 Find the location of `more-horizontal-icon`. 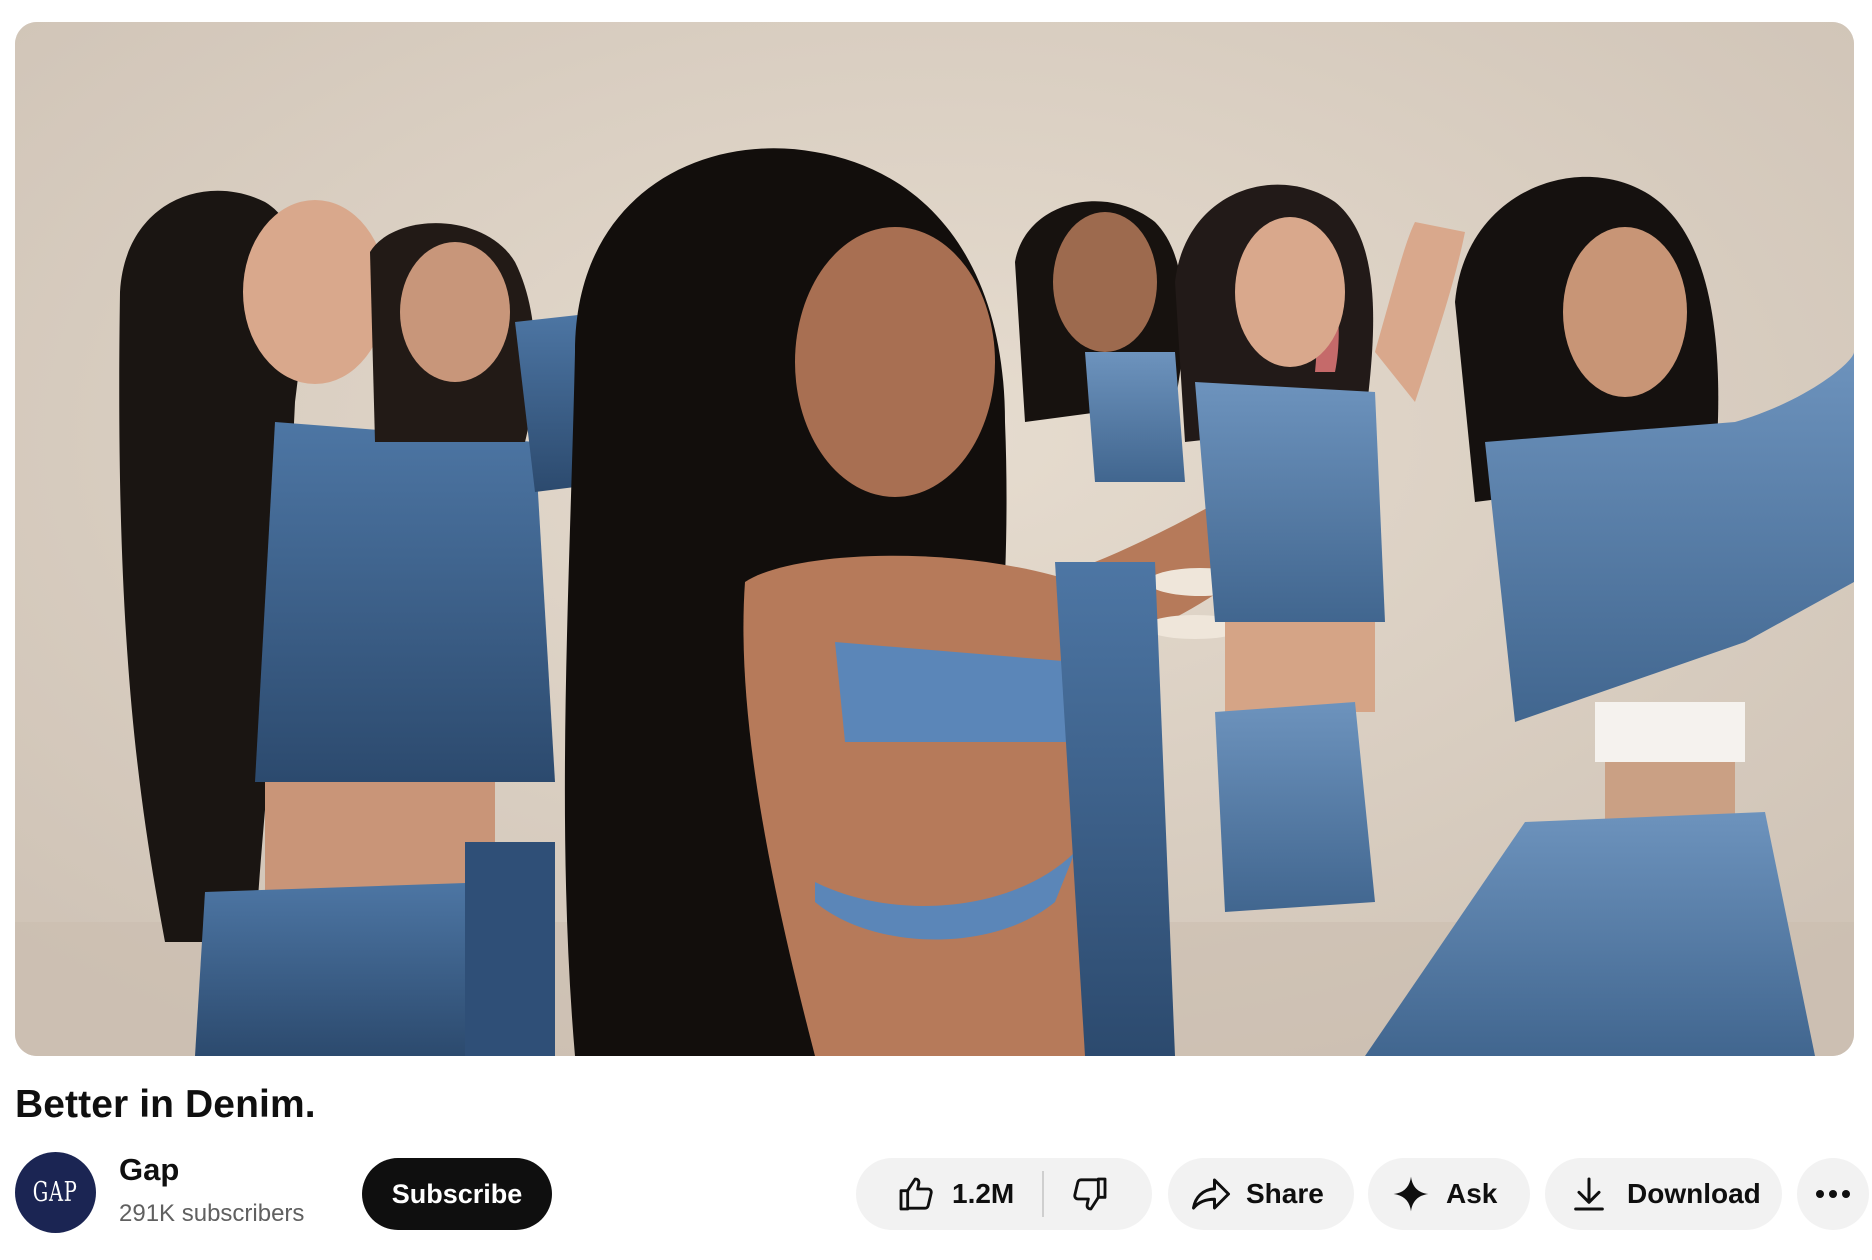

more-horizontal-icon is located at coordinates (1833, 1194).